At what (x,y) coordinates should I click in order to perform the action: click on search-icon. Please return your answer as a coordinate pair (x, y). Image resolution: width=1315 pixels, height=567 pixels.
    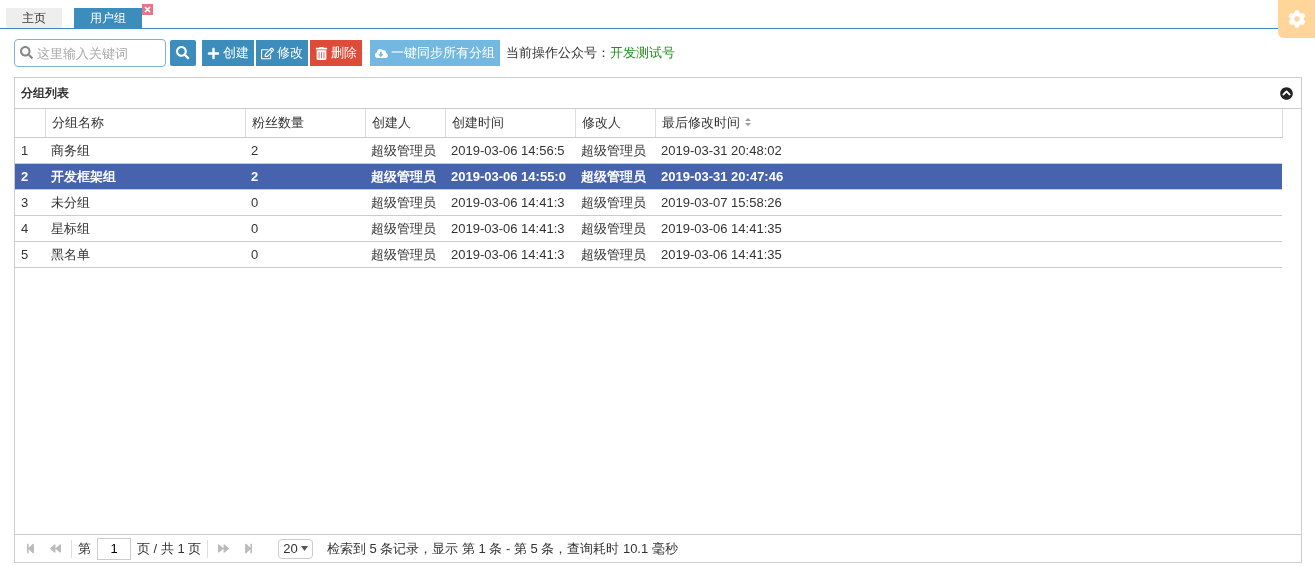
    Looking at the image, I should click on (183, 53).